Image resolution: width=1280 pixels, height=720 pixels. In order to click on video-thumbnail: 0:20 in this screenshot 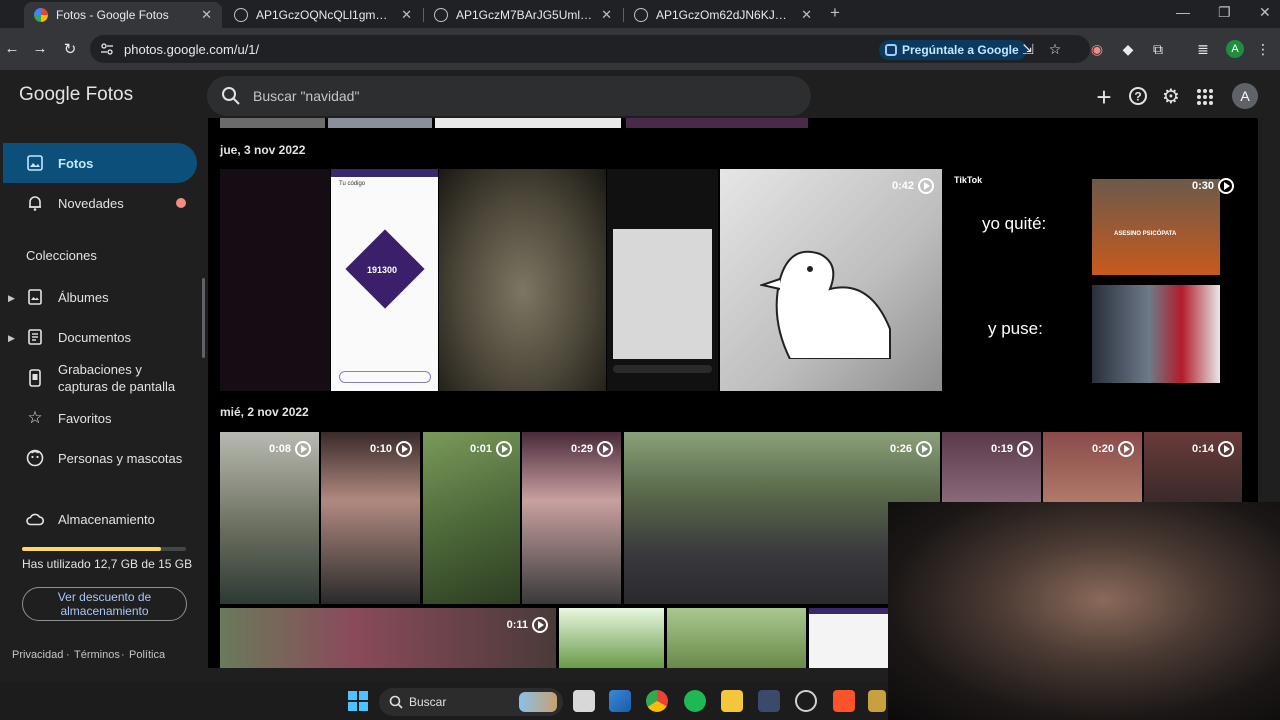, I will do `click(1092, 467)`.